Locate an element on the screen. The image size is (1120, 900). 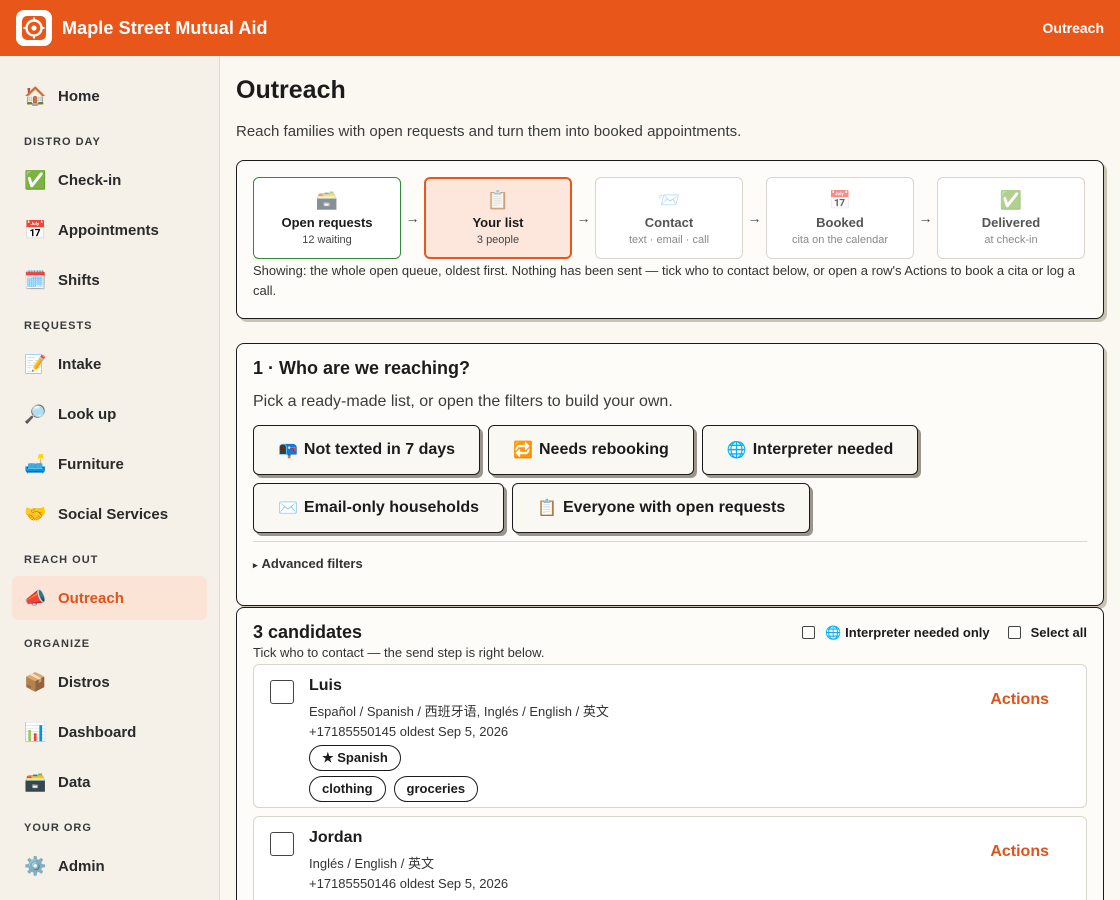
step-title: Your list is located at coordinates (498, 222).